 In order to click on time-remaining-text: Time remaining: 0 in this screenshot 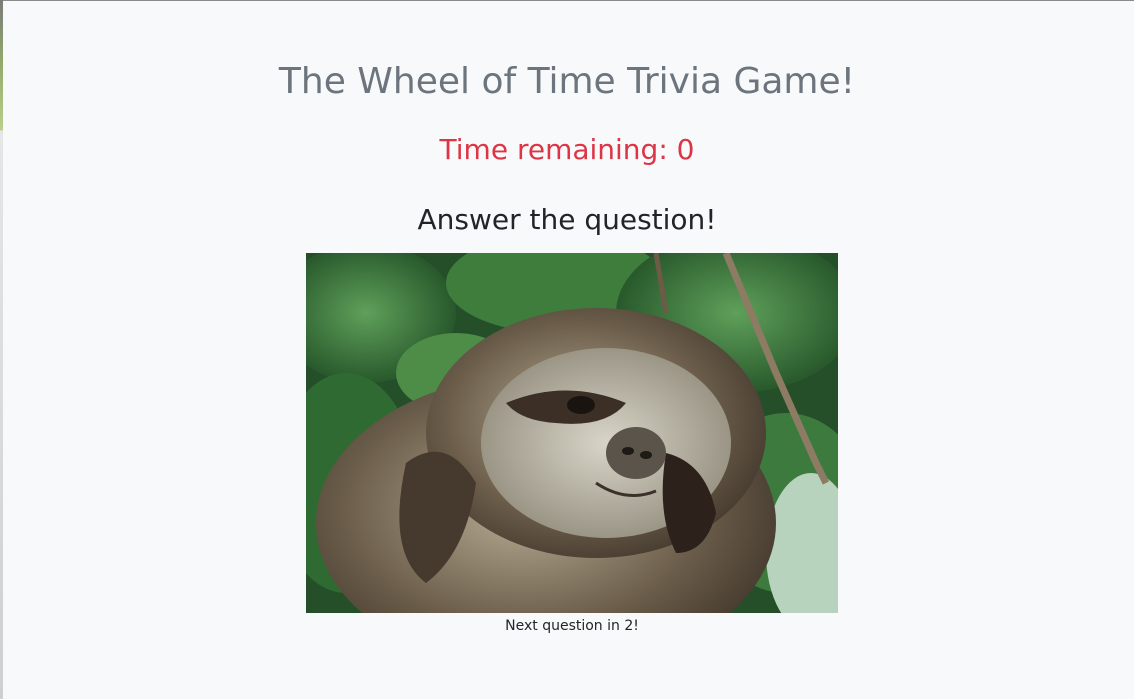, I will do `click(567, 149)`.